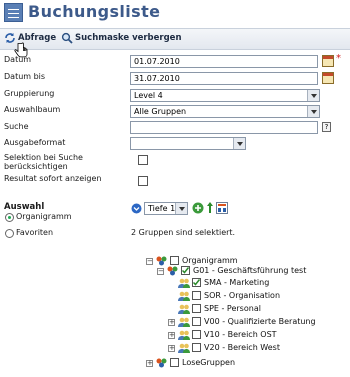  What do you see at coordinates (210, 207) in the screenshot?
I see `up-arrow-icon` at bounding box center [210, 207].